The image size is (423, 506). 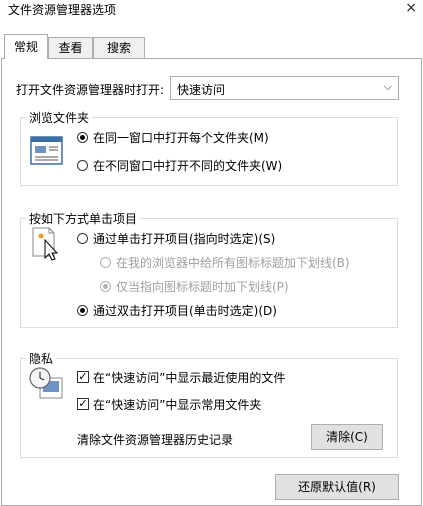 What do you see at coordinates (70, 47) in the screenshot?
I see `tab-view: 查看` at bounding box center [70, 47].